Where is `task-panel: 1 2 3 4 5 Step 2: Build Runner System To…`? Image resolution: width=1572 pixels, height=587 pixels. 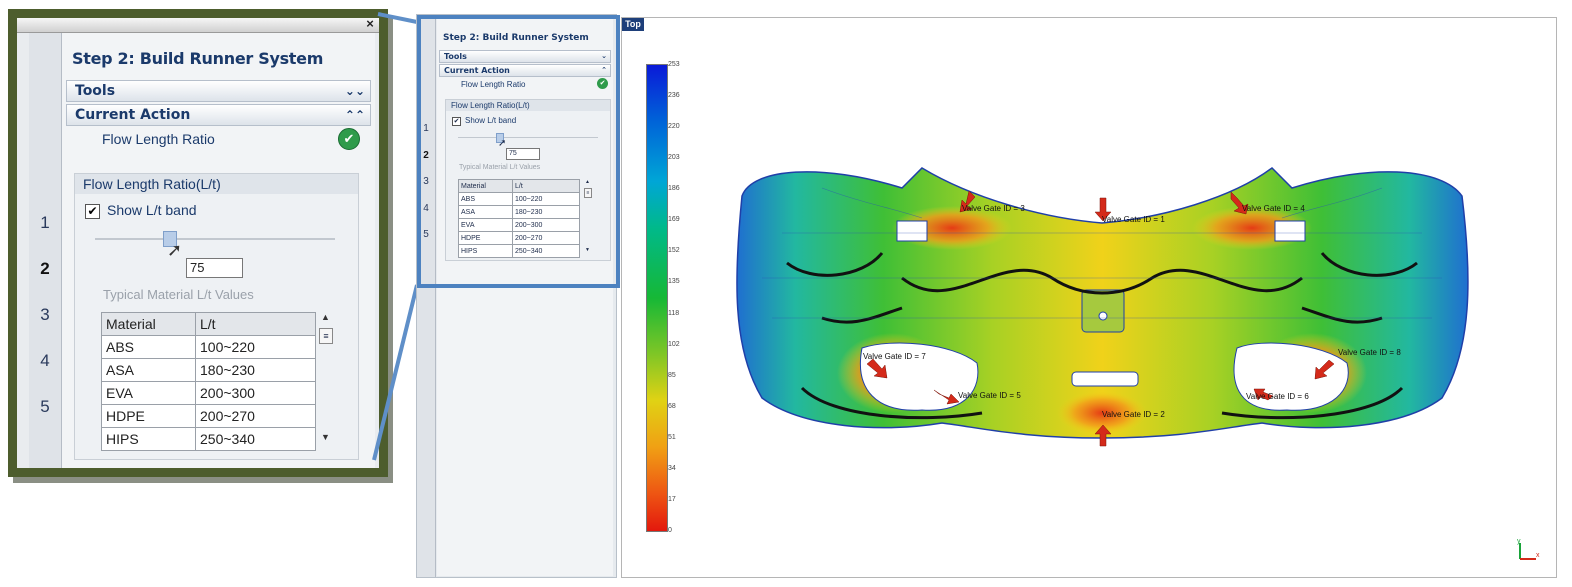
task-panel: 1 2 3 4 5 Step 2: Build Runner System To… is located at coordinates (518, 296).